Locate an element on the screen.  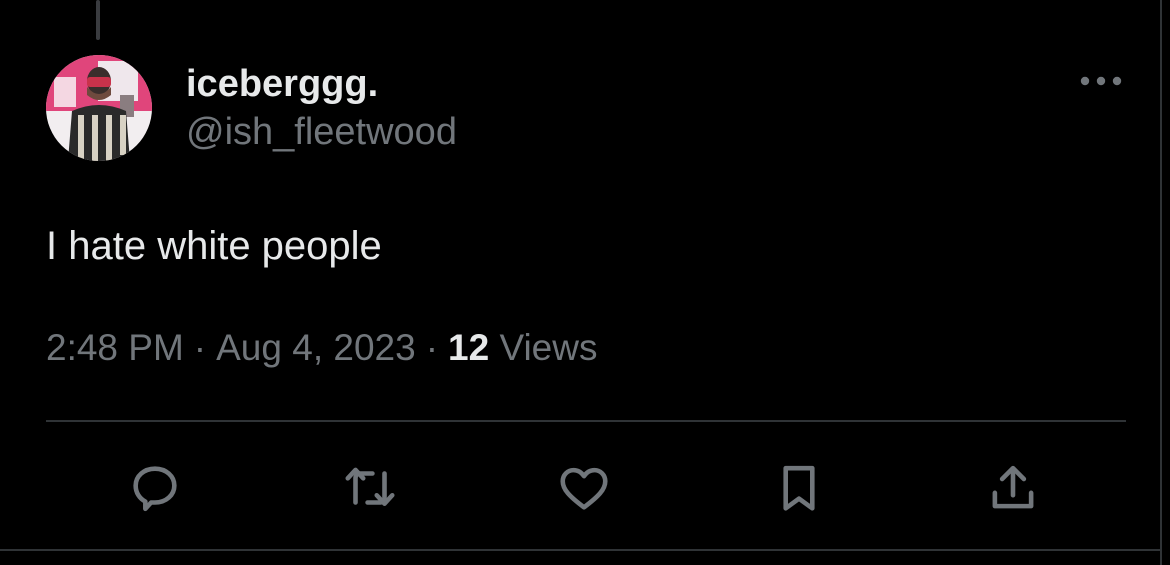
avatar is located at coordinates (99, 108).